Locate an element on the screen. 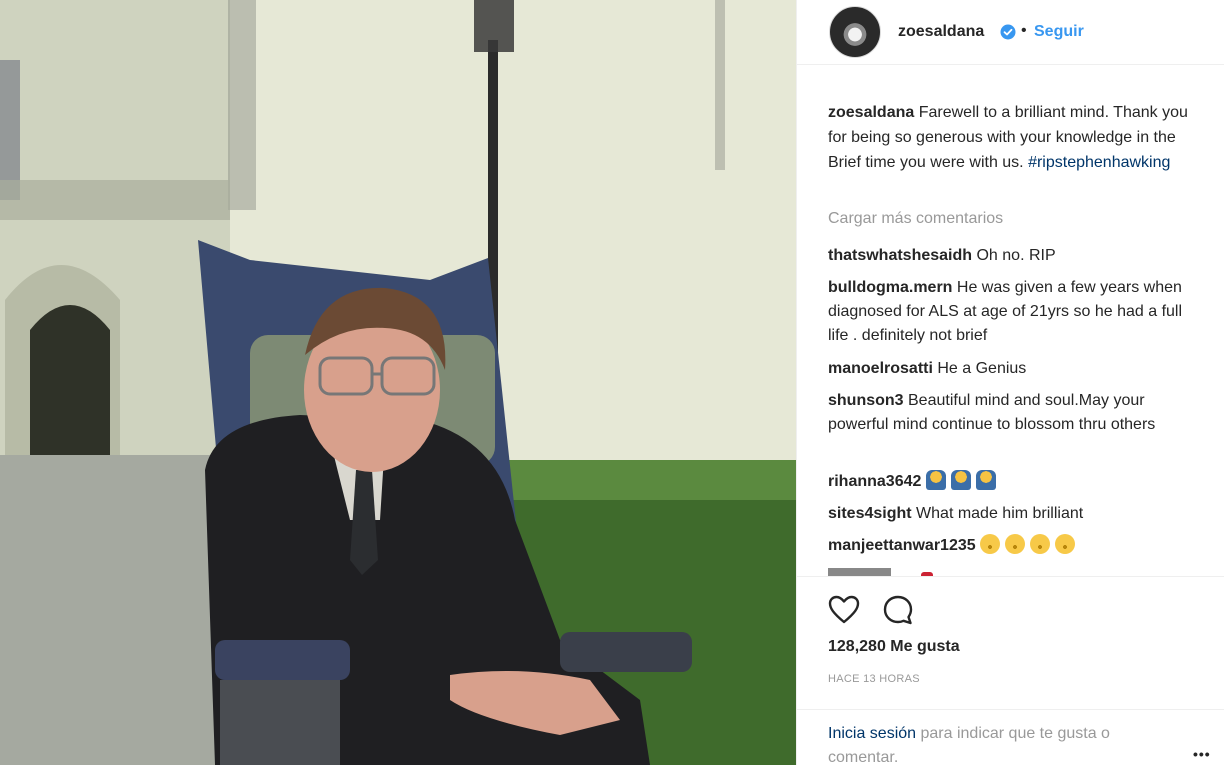 This screenshot has height=770, width=1224. login-link: Inicia sesión is located at coordinates (872, 733).